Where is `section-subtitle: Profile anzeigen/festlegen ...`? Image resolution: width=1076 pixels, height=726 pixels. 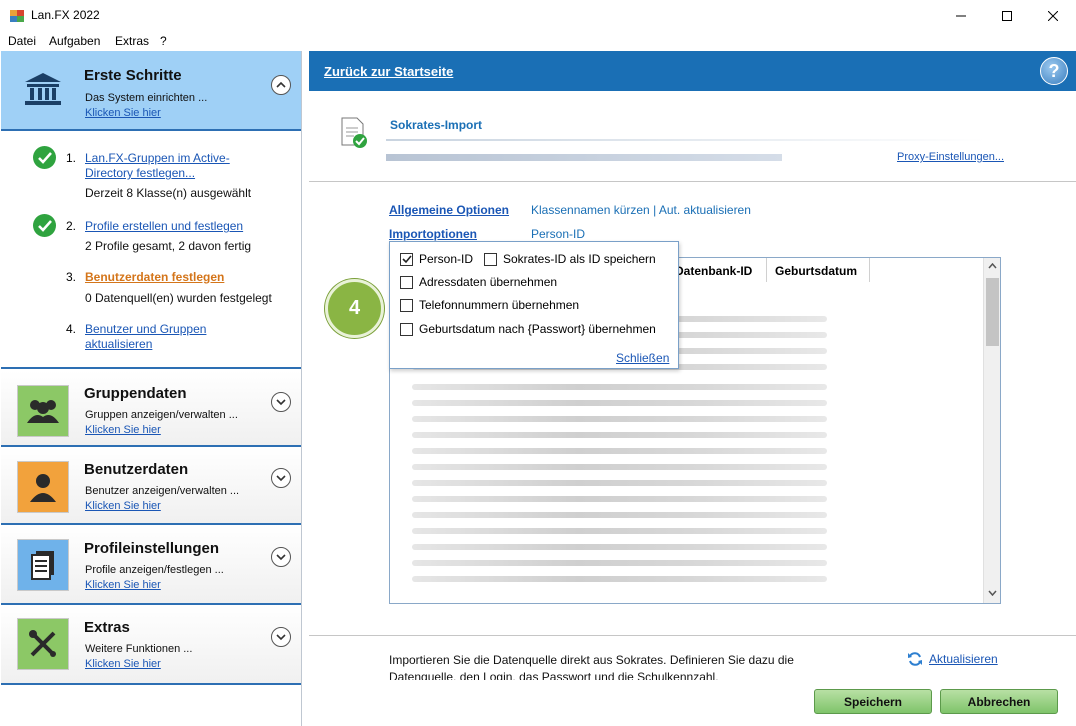 section-subtitle: Profile anzeigen/festlegen ... is located at coordinates (154, 570).